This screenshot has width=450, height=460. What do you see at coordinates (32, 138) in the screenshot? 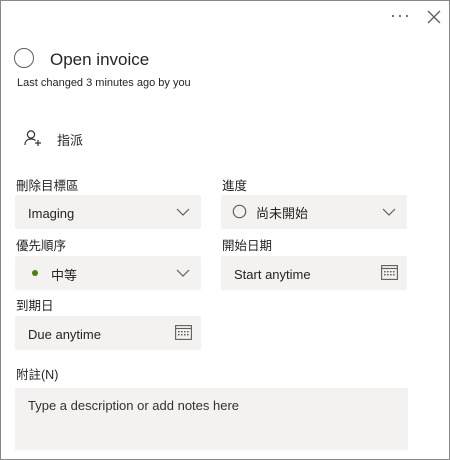
I see `add-person-icon` at bounding box center [32, 138].